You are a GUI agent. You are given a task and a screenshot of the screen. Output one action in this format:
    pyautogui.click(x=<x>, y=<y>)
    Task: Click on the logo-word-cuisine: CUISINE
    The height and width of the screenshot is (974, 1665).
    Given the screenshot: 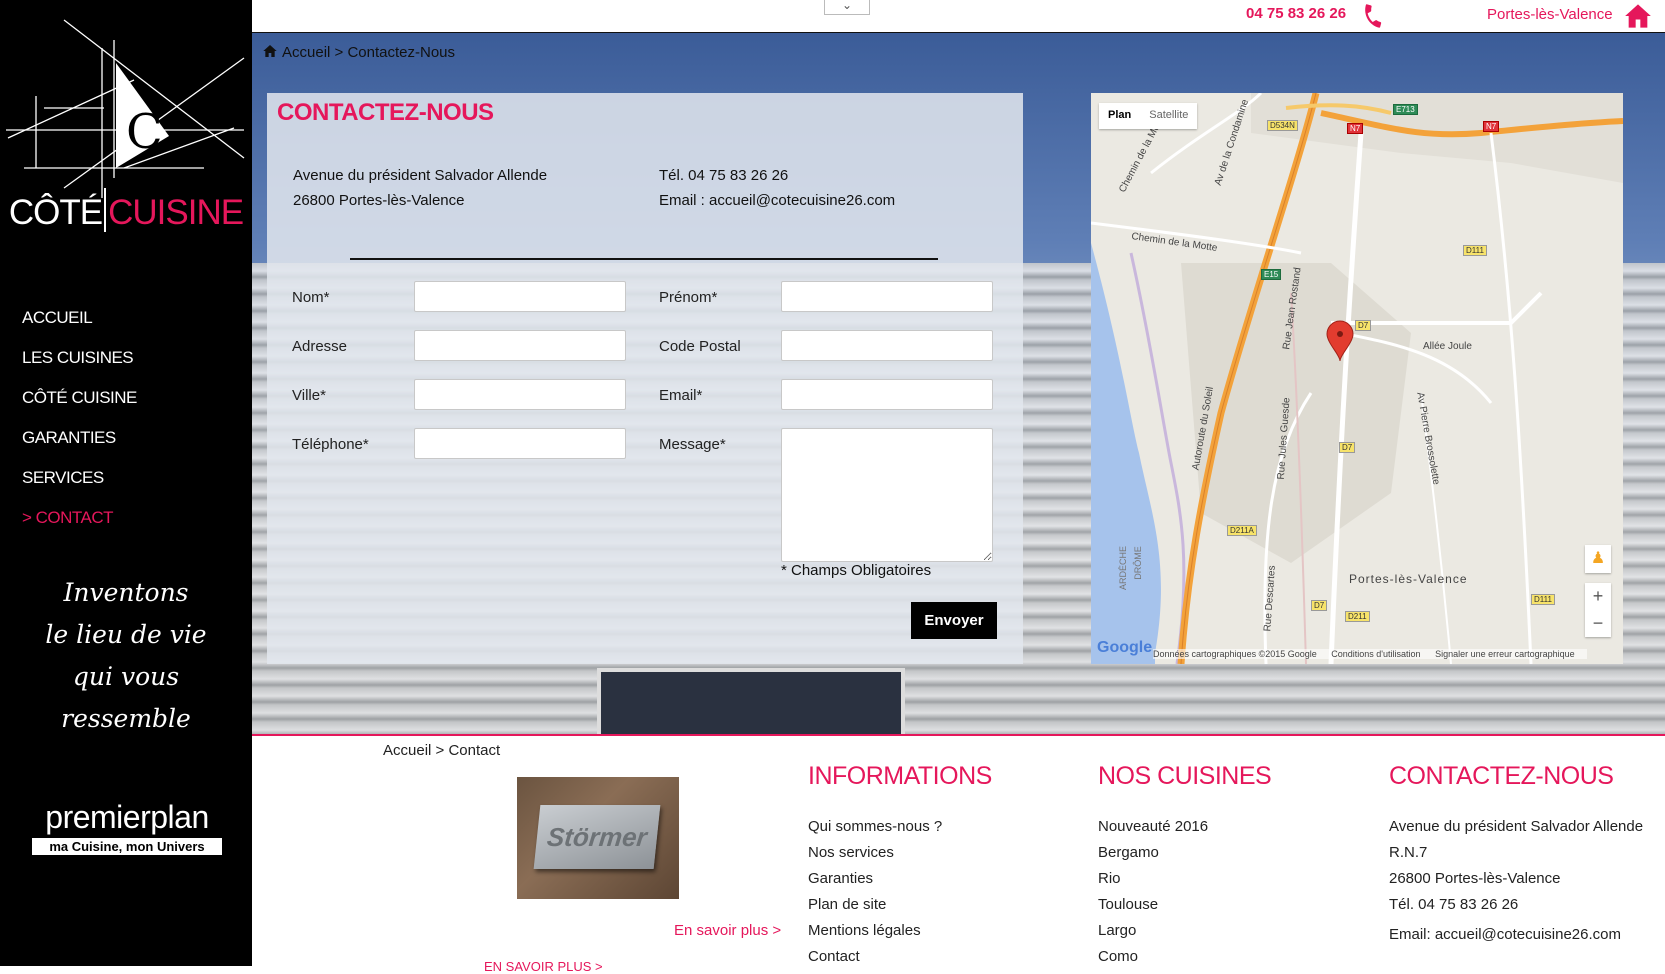 What is the action you would take?
    pyautogui.click(x=176, y=212)
    